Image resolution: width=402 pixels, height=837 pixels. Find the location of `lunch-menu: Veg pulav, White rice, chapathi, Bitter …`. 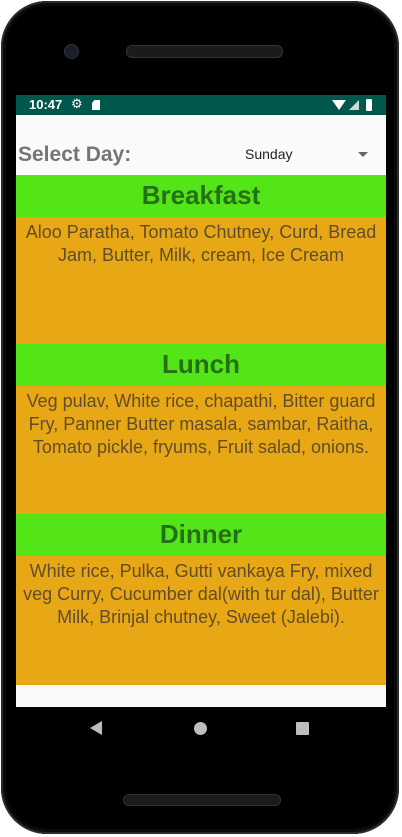

lunch-menu: Veg pulav, White rice, chapathi, Bitter … is located at coordinates (201, 450).